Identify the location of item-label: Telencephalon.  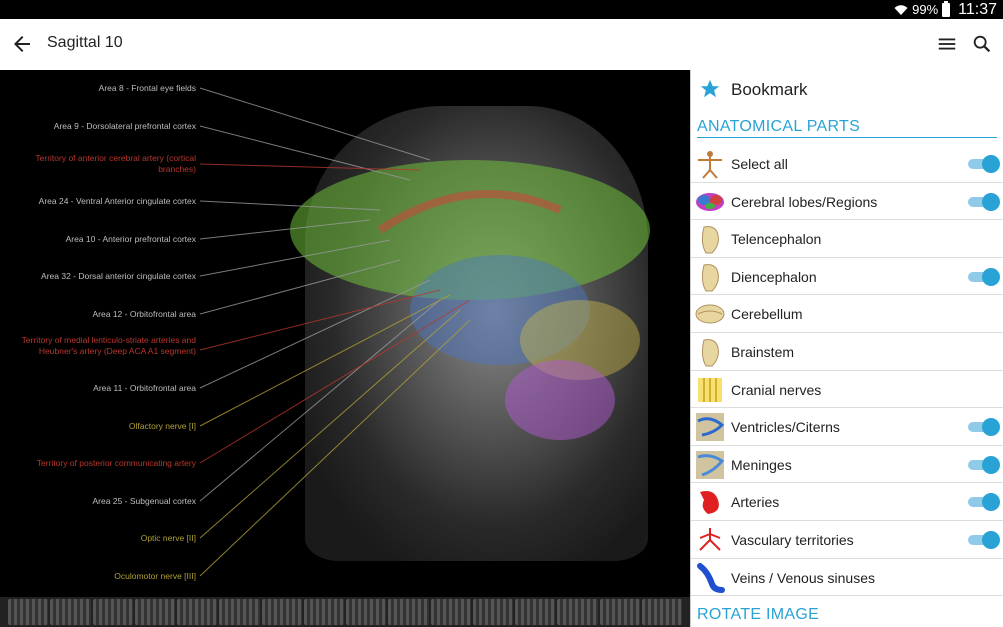
(776, 239).